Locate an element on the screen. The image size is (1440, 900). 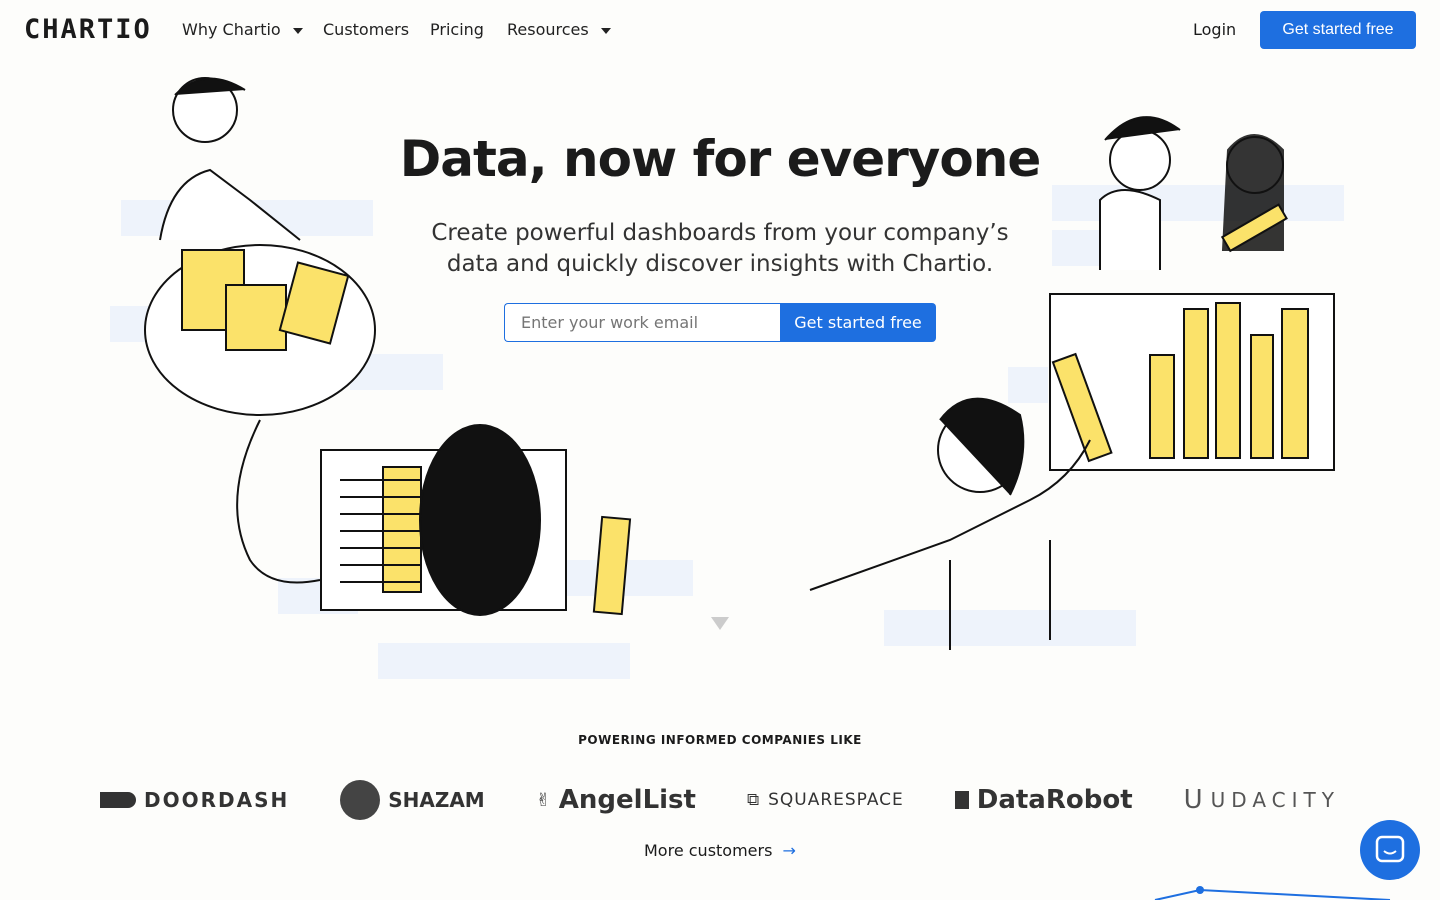
angellist-logo: ✌ AngelList is located at coordinates (616, 800).